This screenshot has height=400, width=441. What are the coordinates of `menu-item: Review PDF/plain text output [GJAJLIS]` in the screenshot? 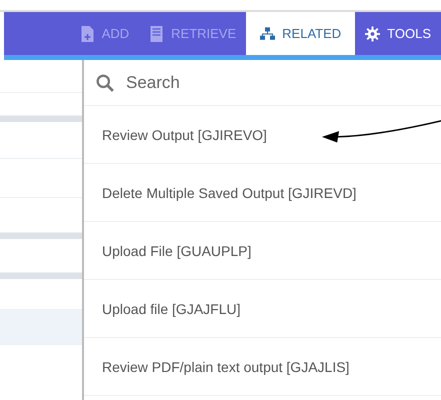 It's located at (262, 367).